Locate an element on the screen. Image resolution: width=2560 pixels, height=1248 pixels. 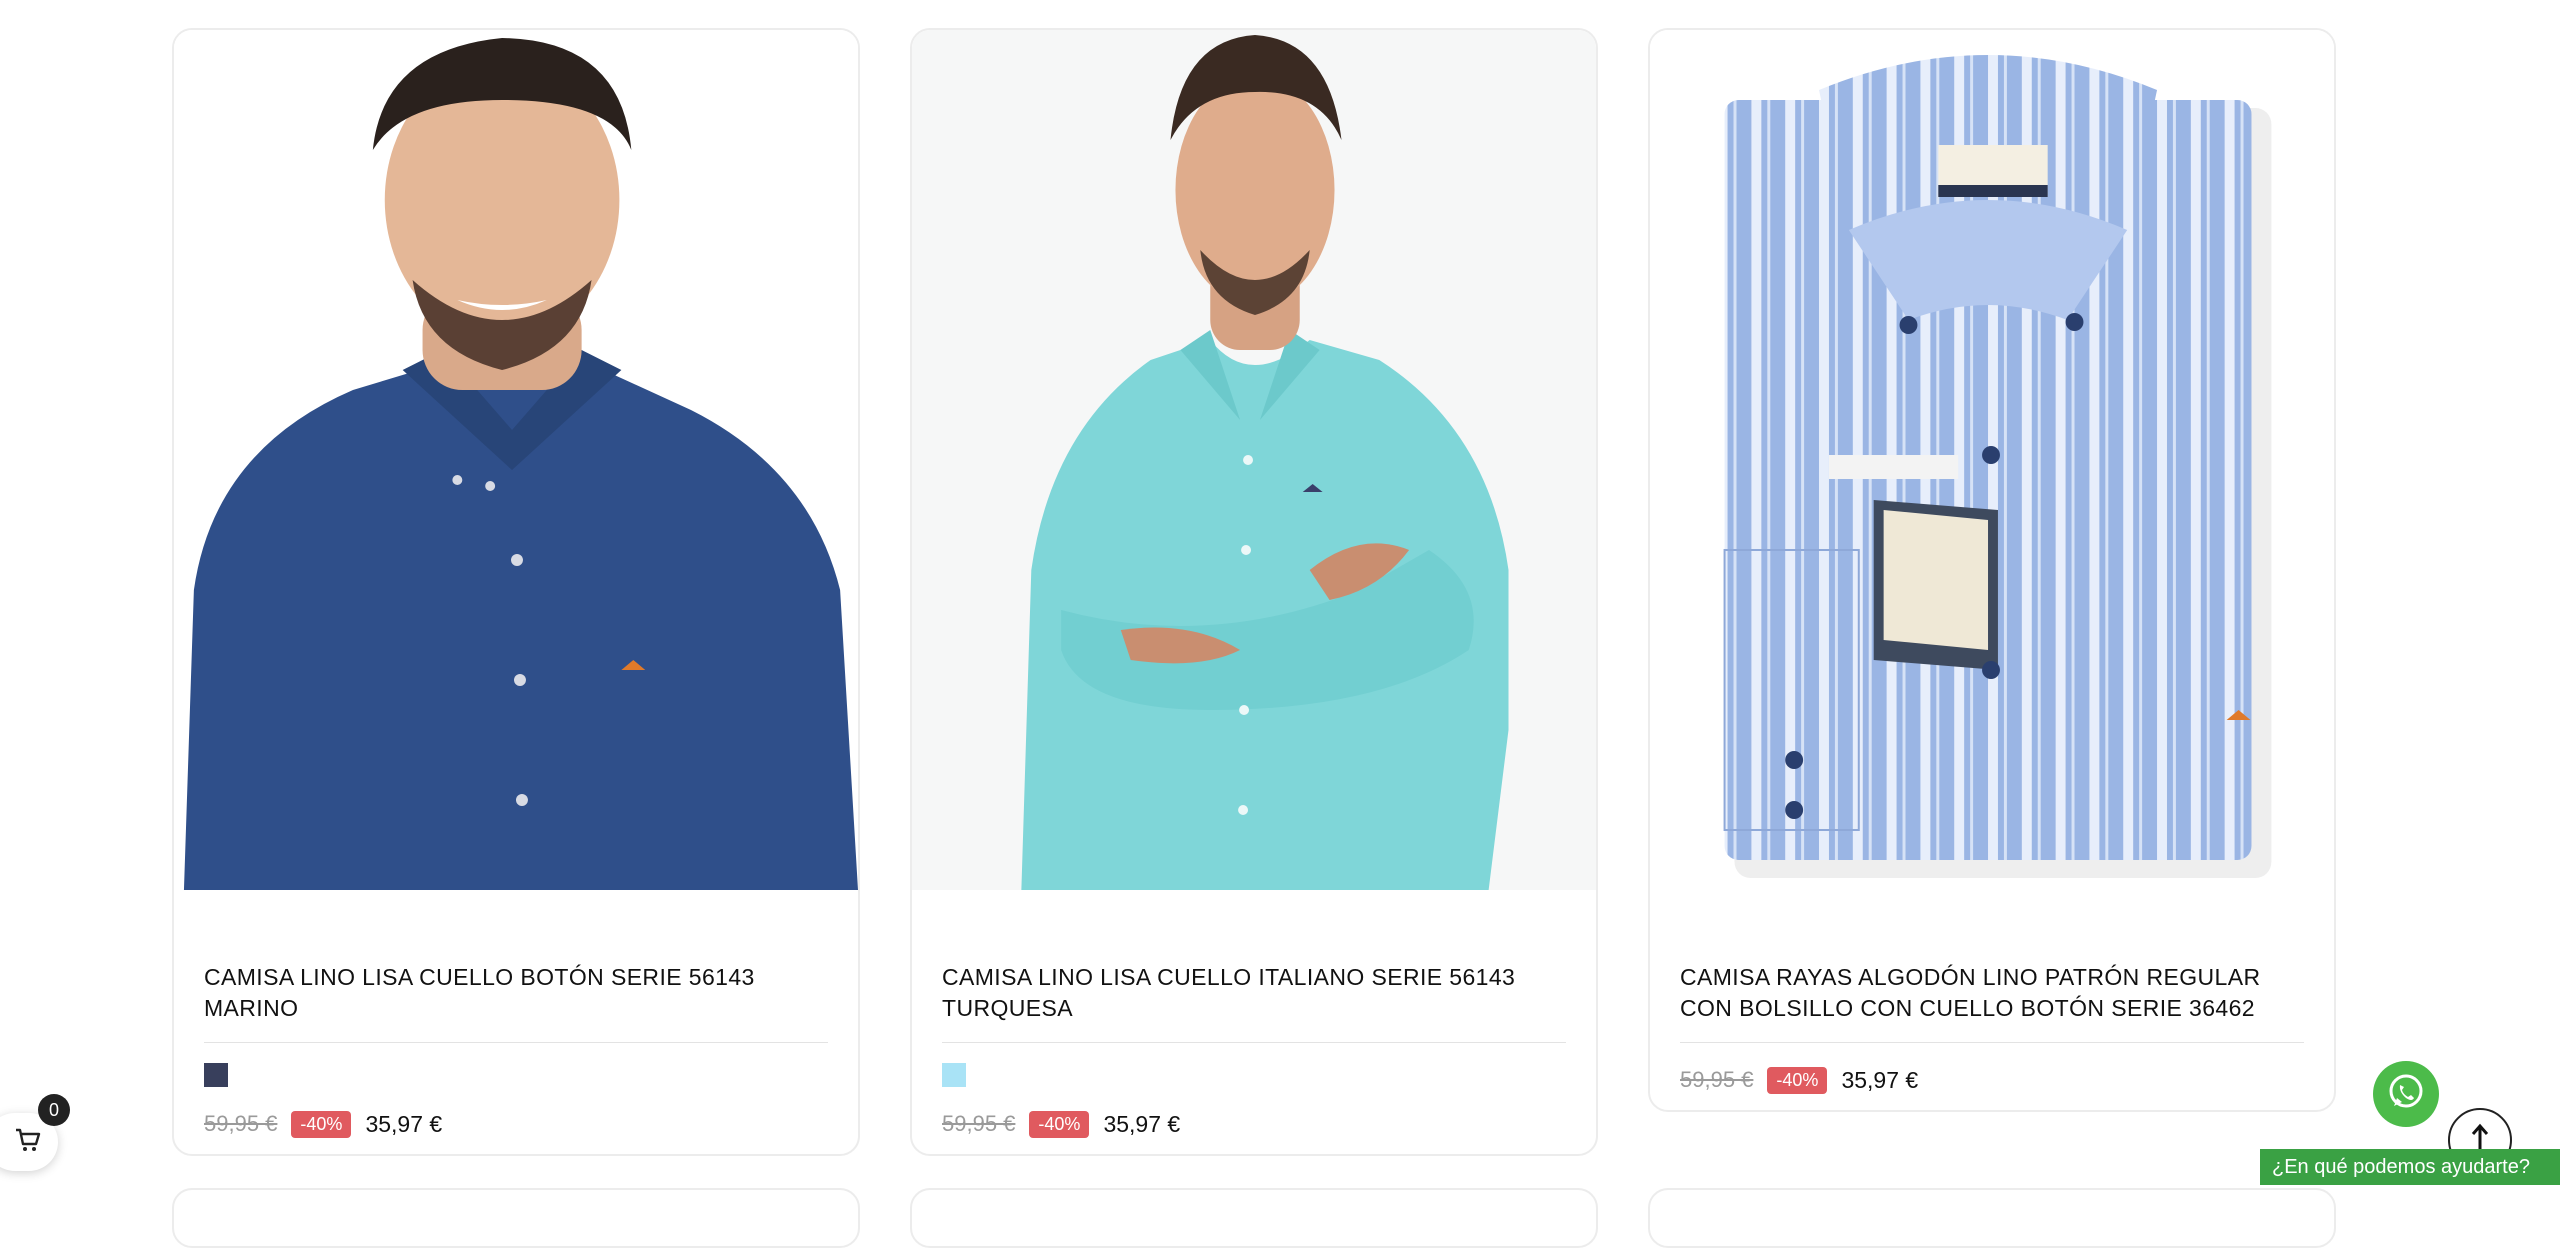
whatsapp-icon is located at coordinates (2406, 1094).